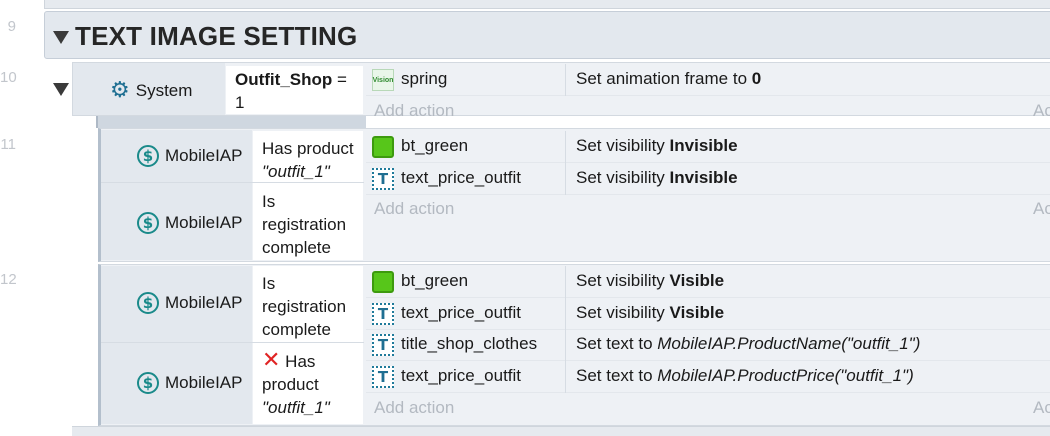  I want to click on condition-line: Has product, so click(308, 148).